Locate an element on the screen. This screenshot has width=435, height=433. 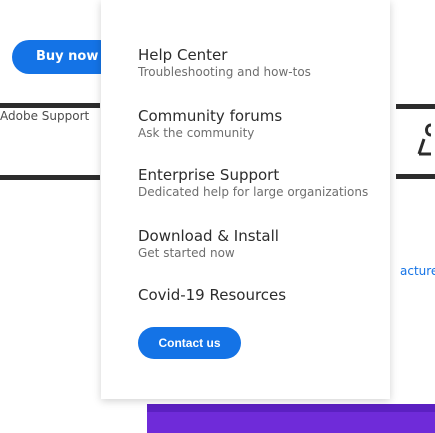
menu-item-title: Community forums is located at coordinates (210, 116).